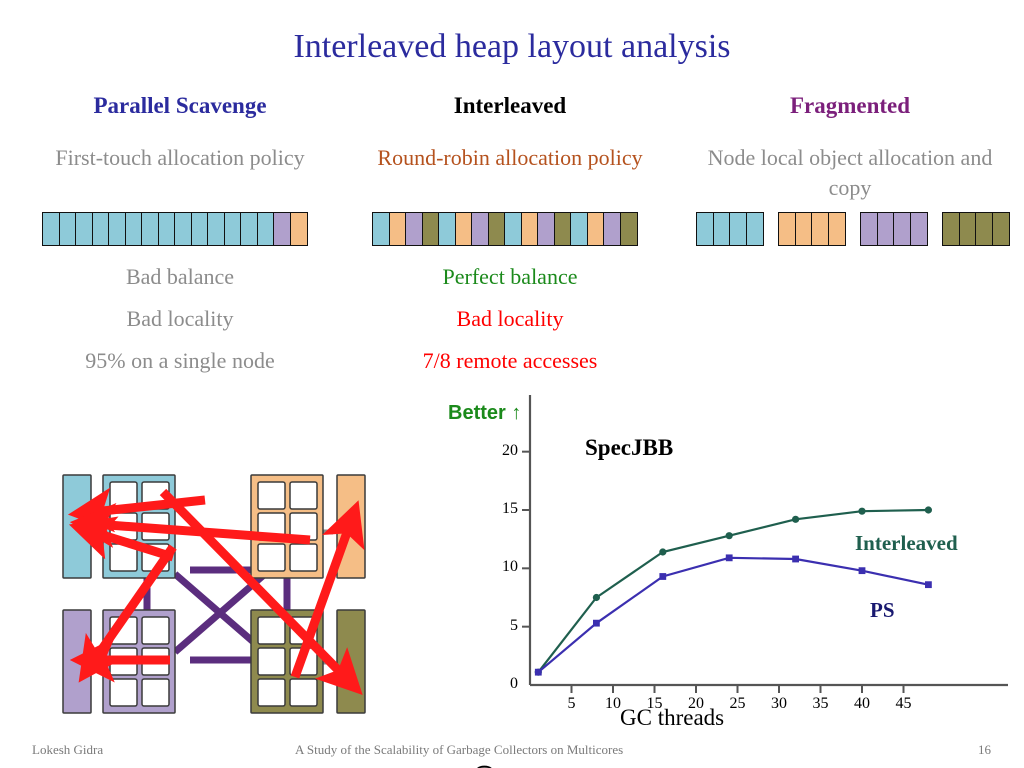 The image size is (1024, 768). I want to click on footer-page-number: 16, so click(984, 749).